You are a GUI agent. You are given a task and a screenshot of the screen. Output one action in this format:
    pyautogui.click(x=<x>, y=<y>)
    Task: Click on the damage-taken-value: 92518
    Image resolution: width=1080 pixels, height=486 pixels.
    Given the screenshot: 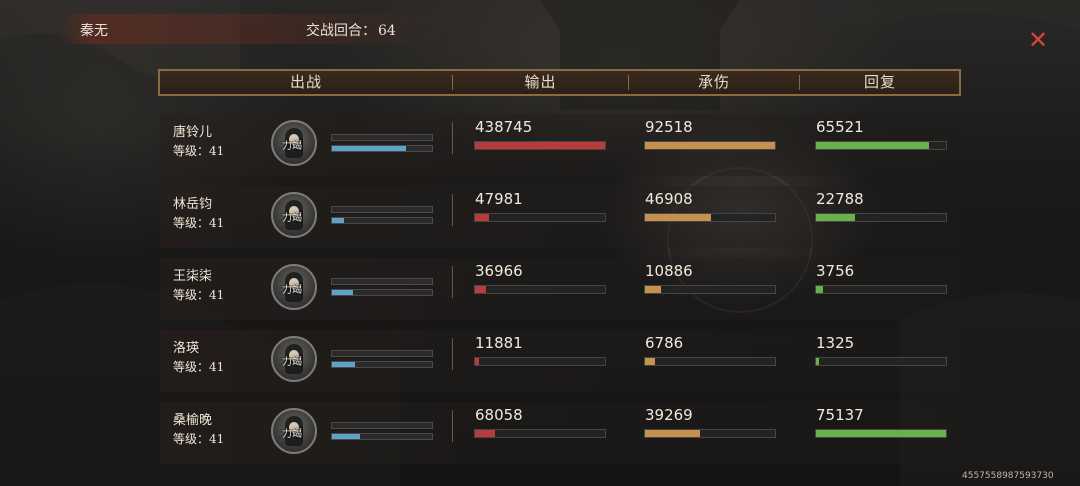 What is the action you would take?
    pyautogui.click(x=669, y=127)
    